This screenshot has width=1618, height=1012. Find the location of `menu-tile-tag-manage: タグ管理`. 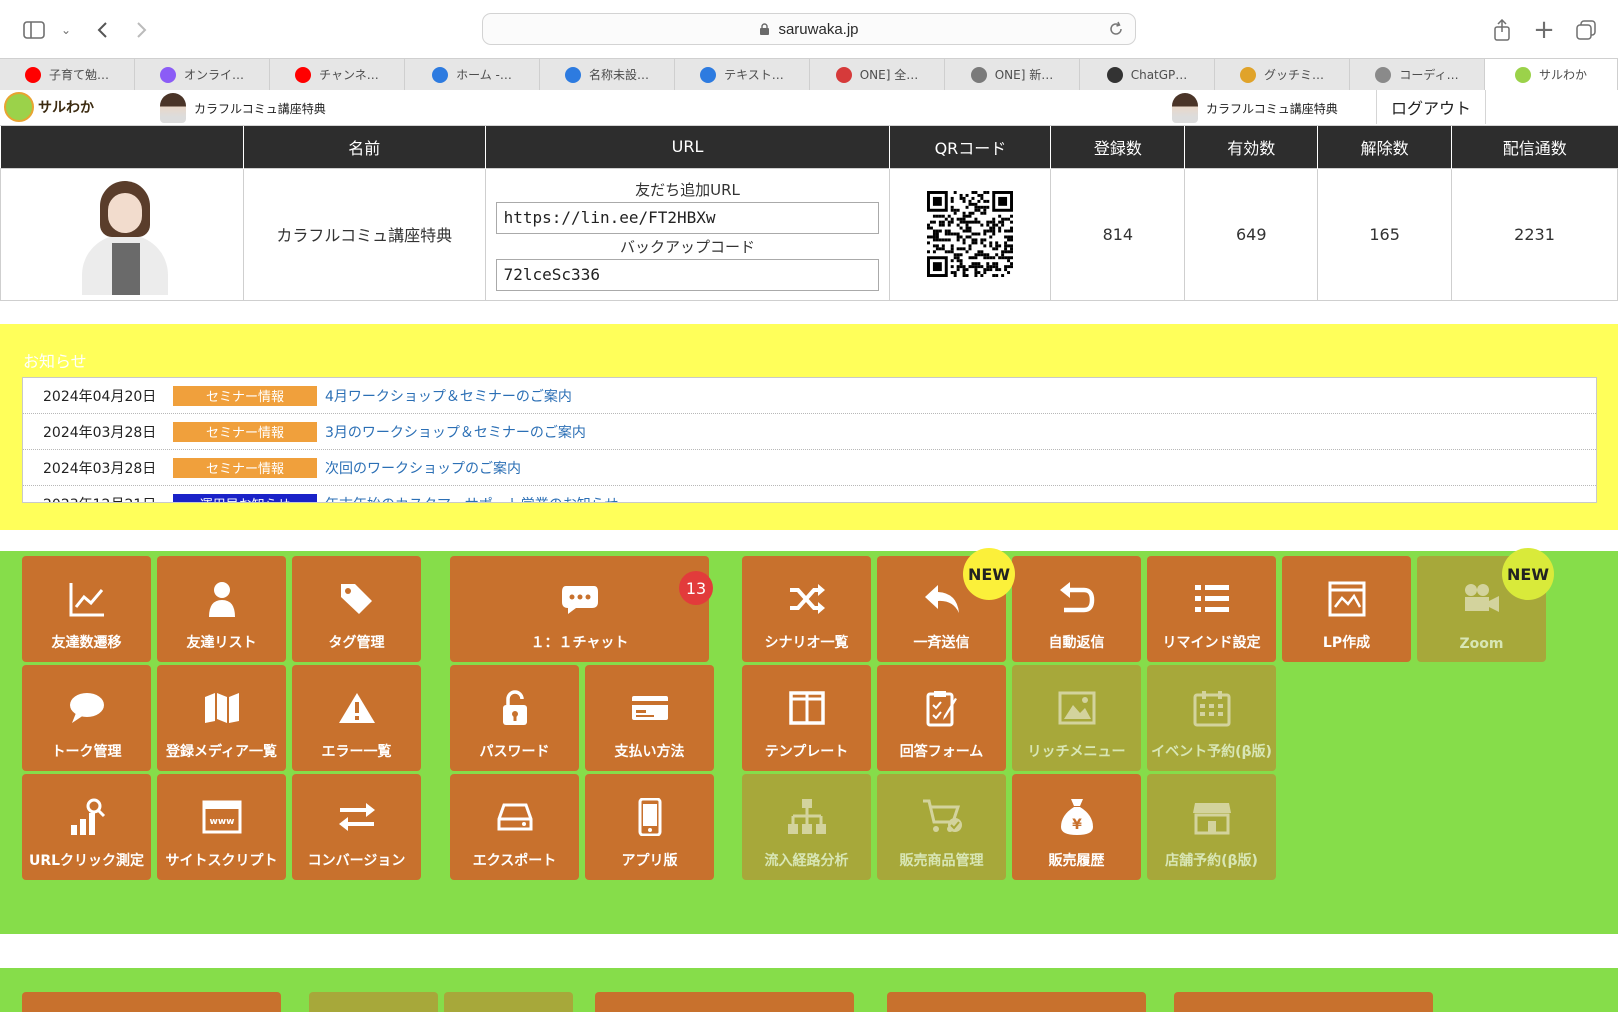

menu-tile-tag-manage: タグ管理 is located at coordinates (356, 609).